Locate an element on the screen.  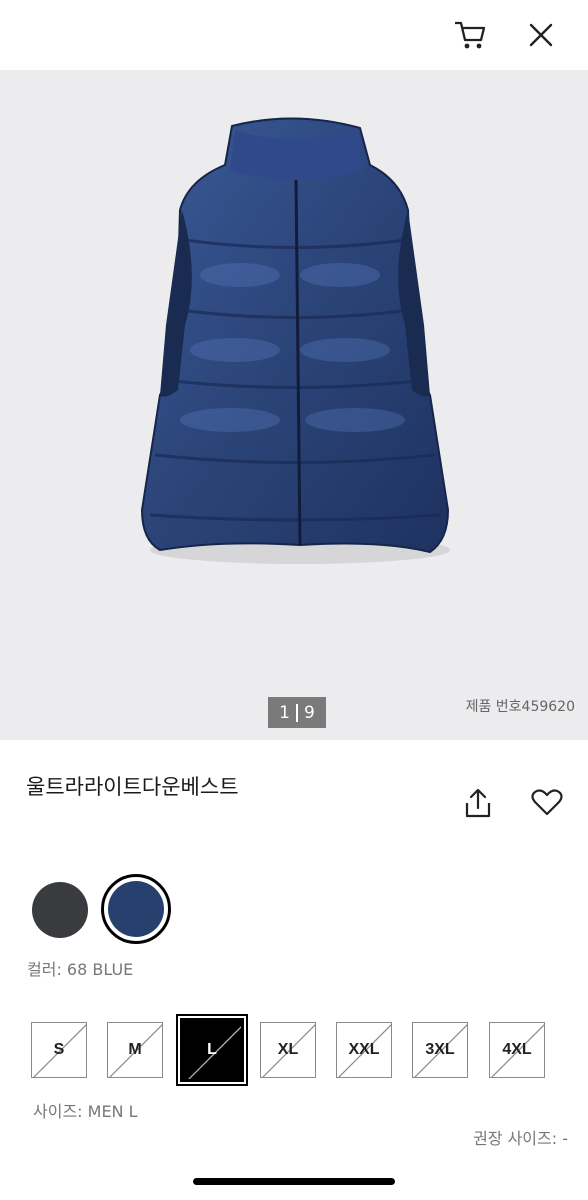
image-current: 1 is located at coordinates (284, 712).